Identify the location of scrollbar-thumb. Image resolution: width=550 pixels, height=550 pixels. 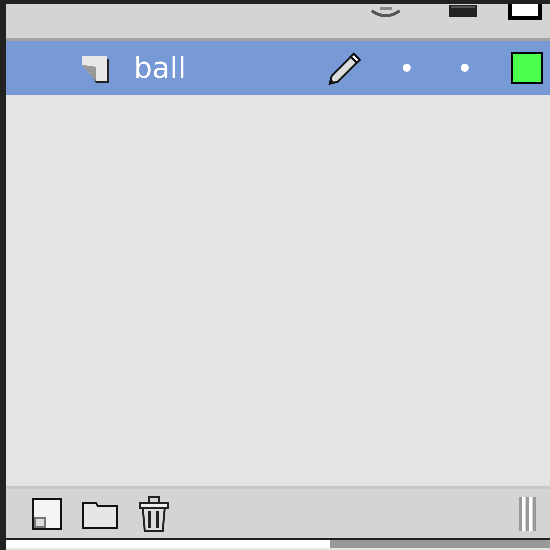
(168, 544).